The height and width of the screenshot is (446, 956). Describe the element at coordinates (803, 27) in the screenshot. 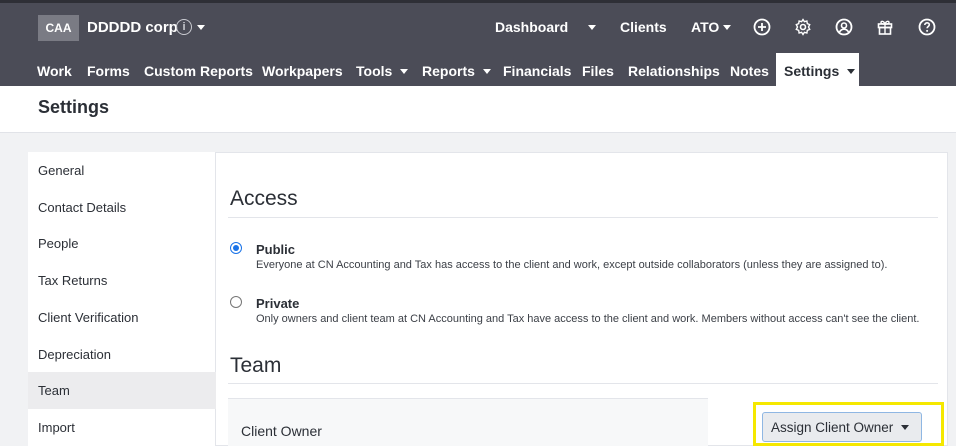

I see `gear-icon` at that location.